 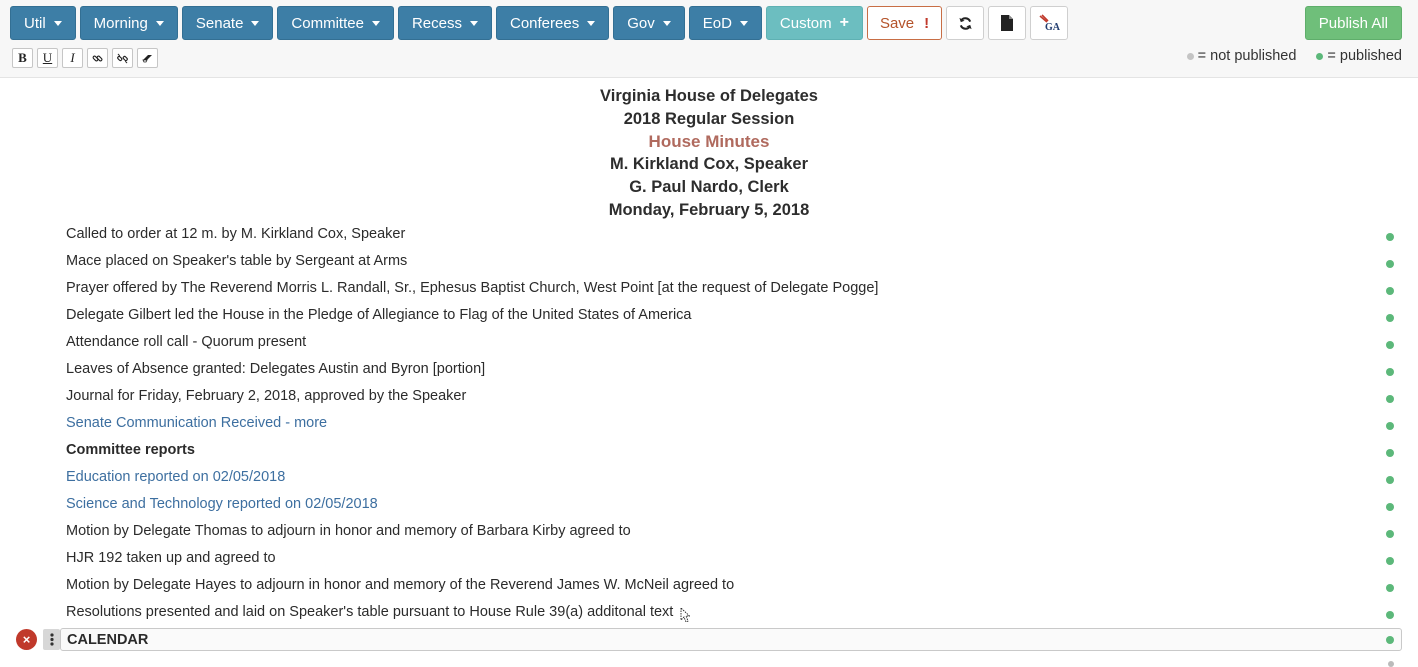 I want to click on minutes-row: Committee reports, so click(x=709, y=451).